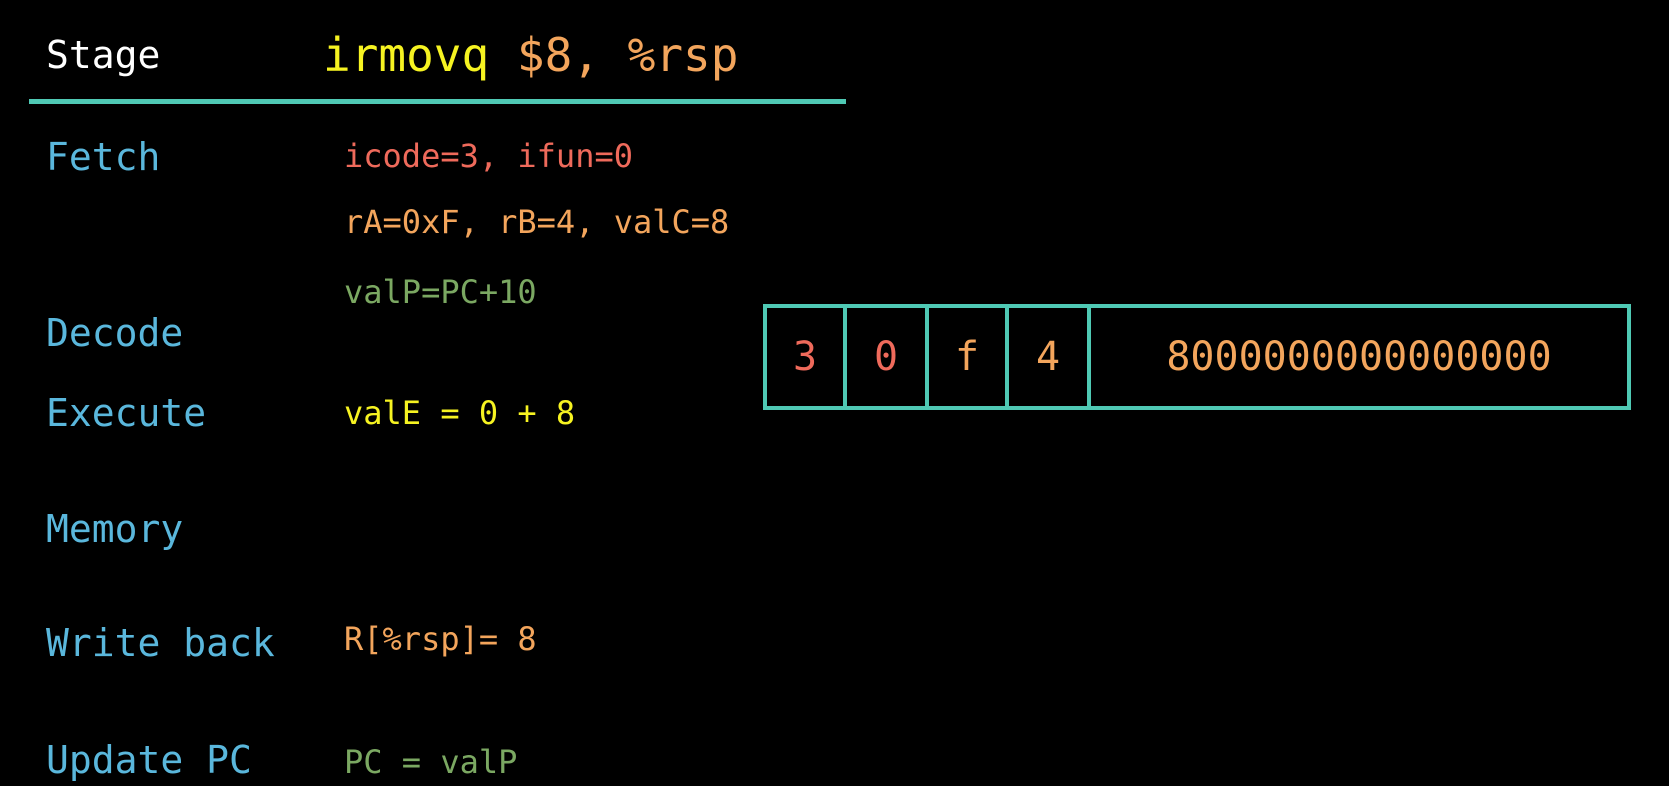 This screenshot has width=1669, height=786. What do you see at coordinates (115, 529) in the screenshot?
I see `stage-memory: Memory` at bounding box center [115, 529].